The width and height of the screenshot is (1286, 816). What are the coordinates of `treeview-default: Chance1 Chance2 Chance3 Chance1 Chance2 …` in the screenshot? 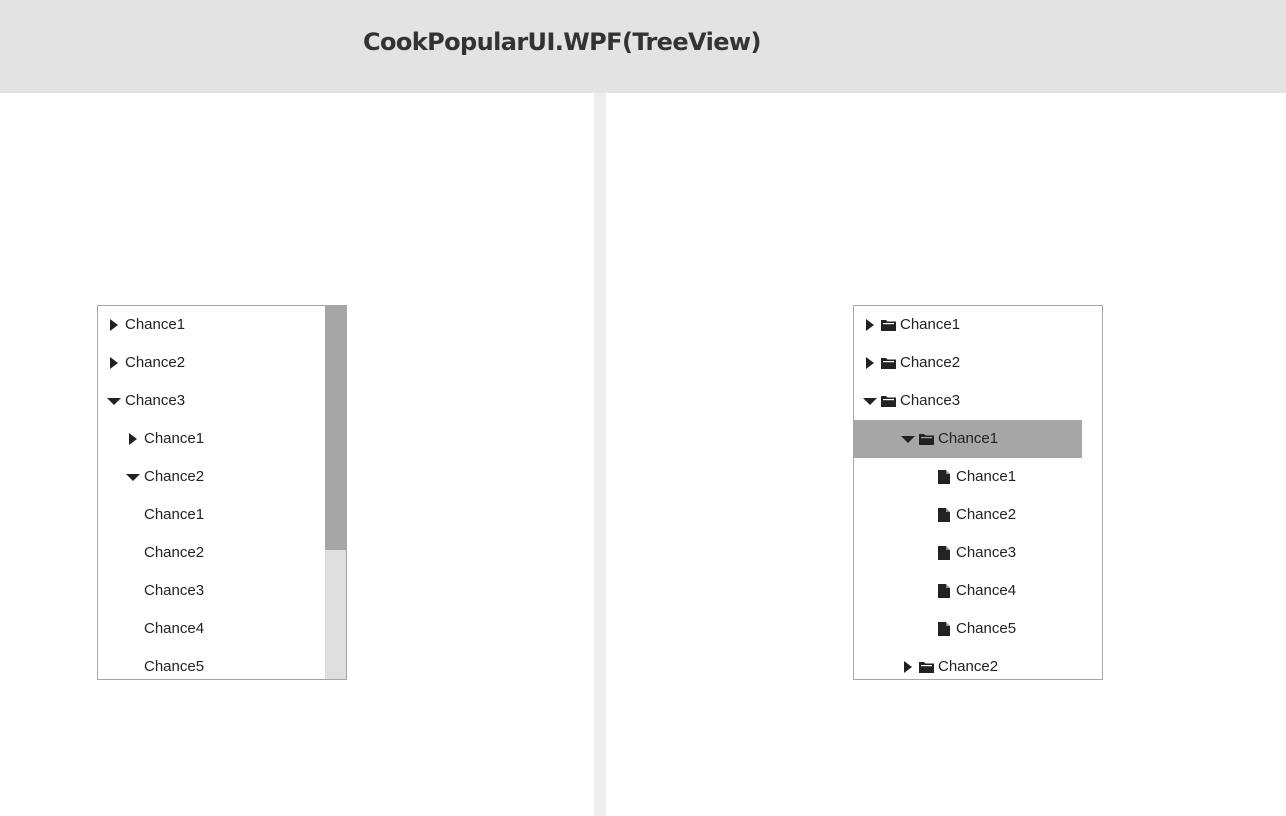 It's located at (222, 492).